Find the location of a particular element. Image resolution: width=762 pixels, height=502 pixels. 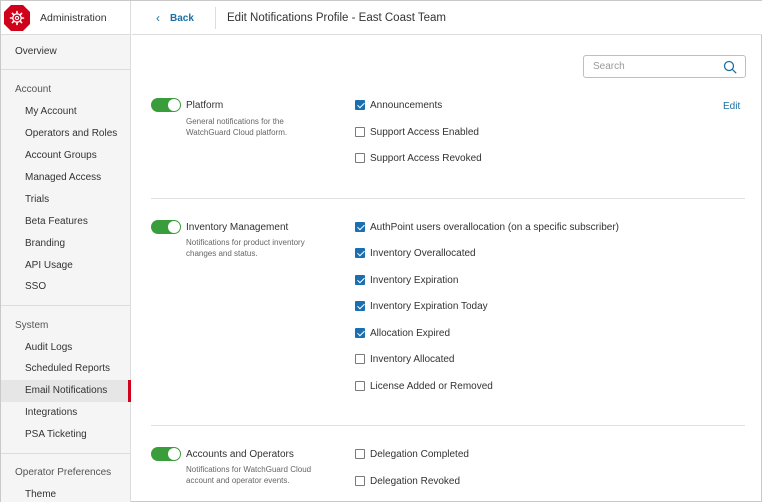

option-support-access-revoked: Support Access Revoked is located at coordinates (418, 158).